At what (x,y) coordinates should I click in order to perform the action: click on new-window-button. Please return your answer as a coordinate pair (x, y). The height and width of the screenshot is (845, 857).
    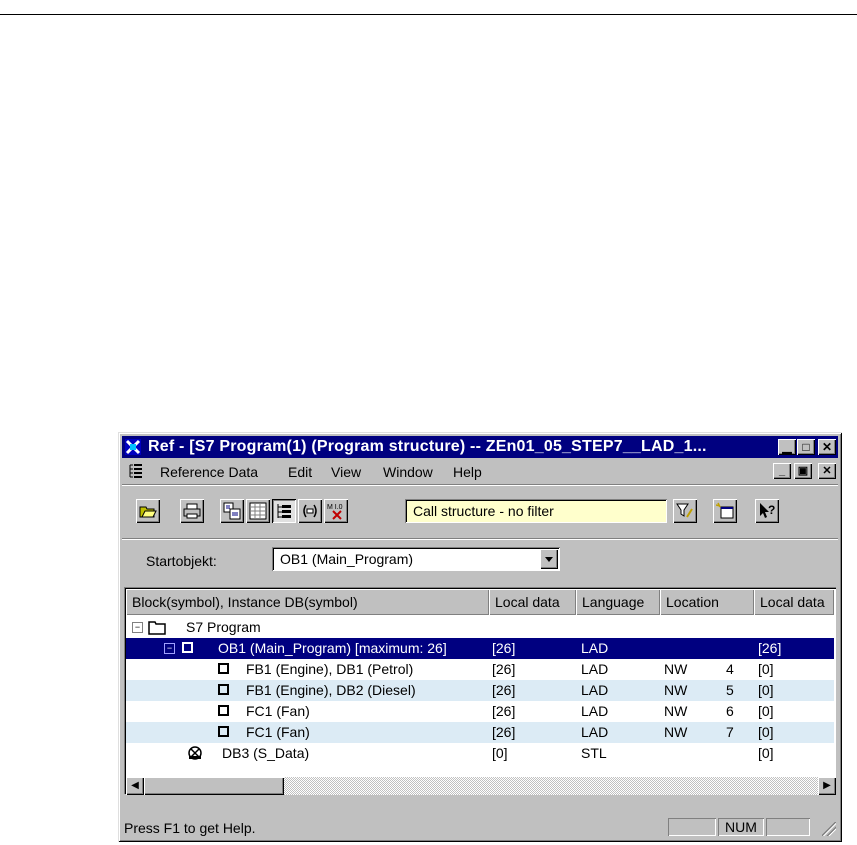
    Looking at the image, I should click on (725, 511).